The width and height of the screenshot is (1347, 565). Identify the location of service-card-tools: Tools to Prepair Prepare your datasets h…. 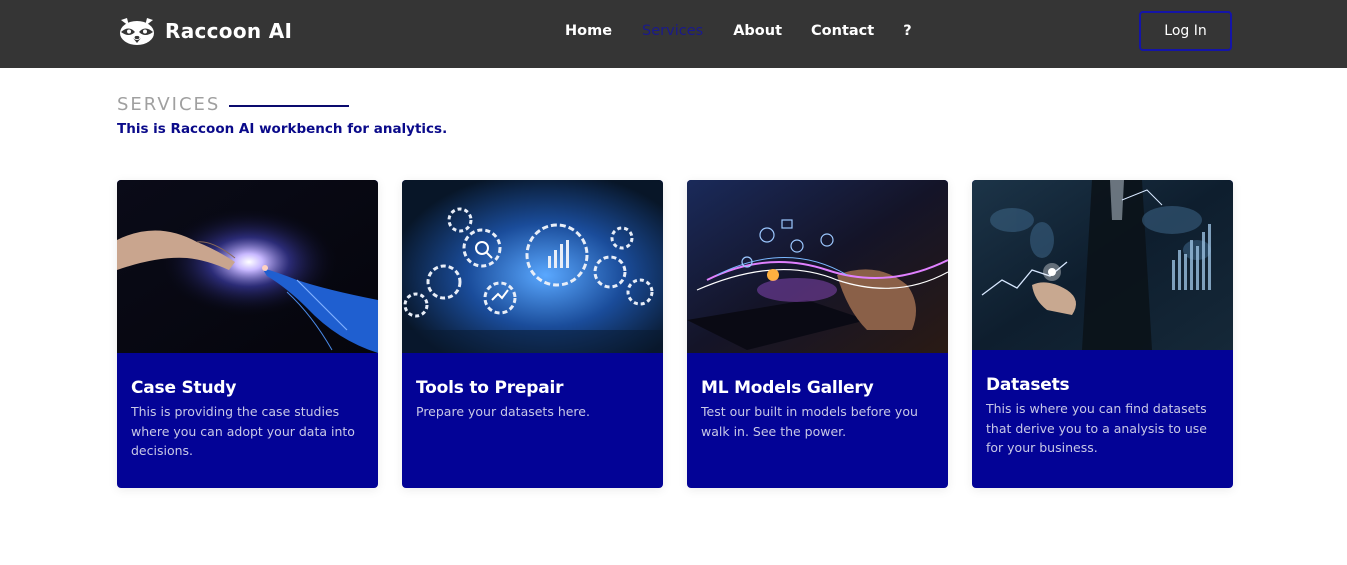
(532, 334).